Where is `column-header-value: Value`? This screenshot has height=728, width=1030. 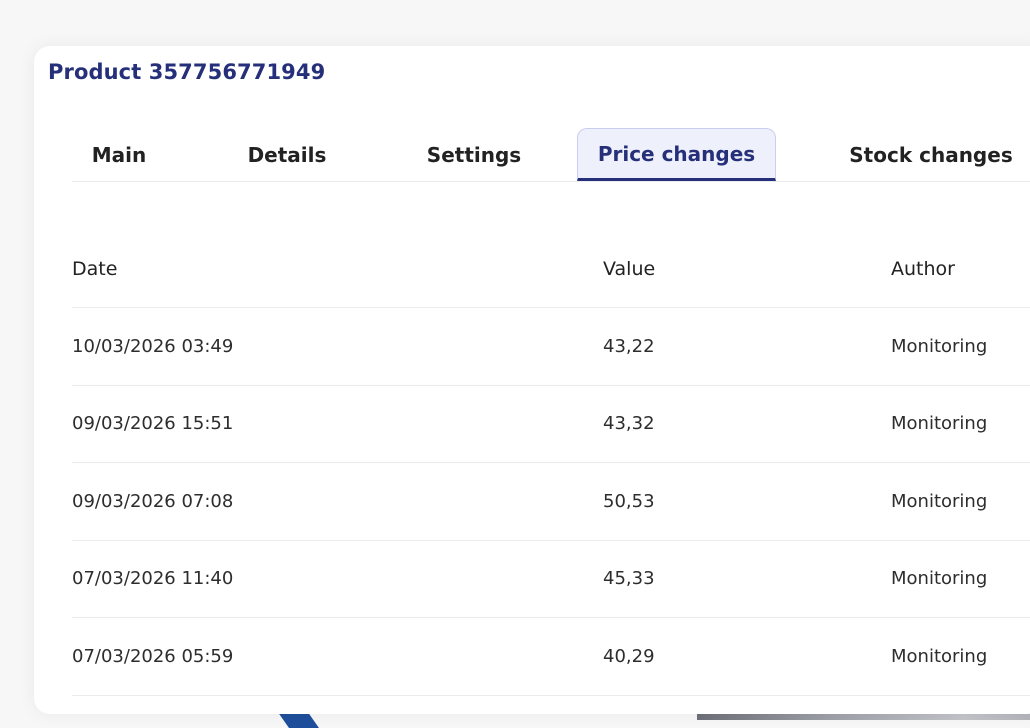
column-header-value: Value is located at coordinates (629, 268).